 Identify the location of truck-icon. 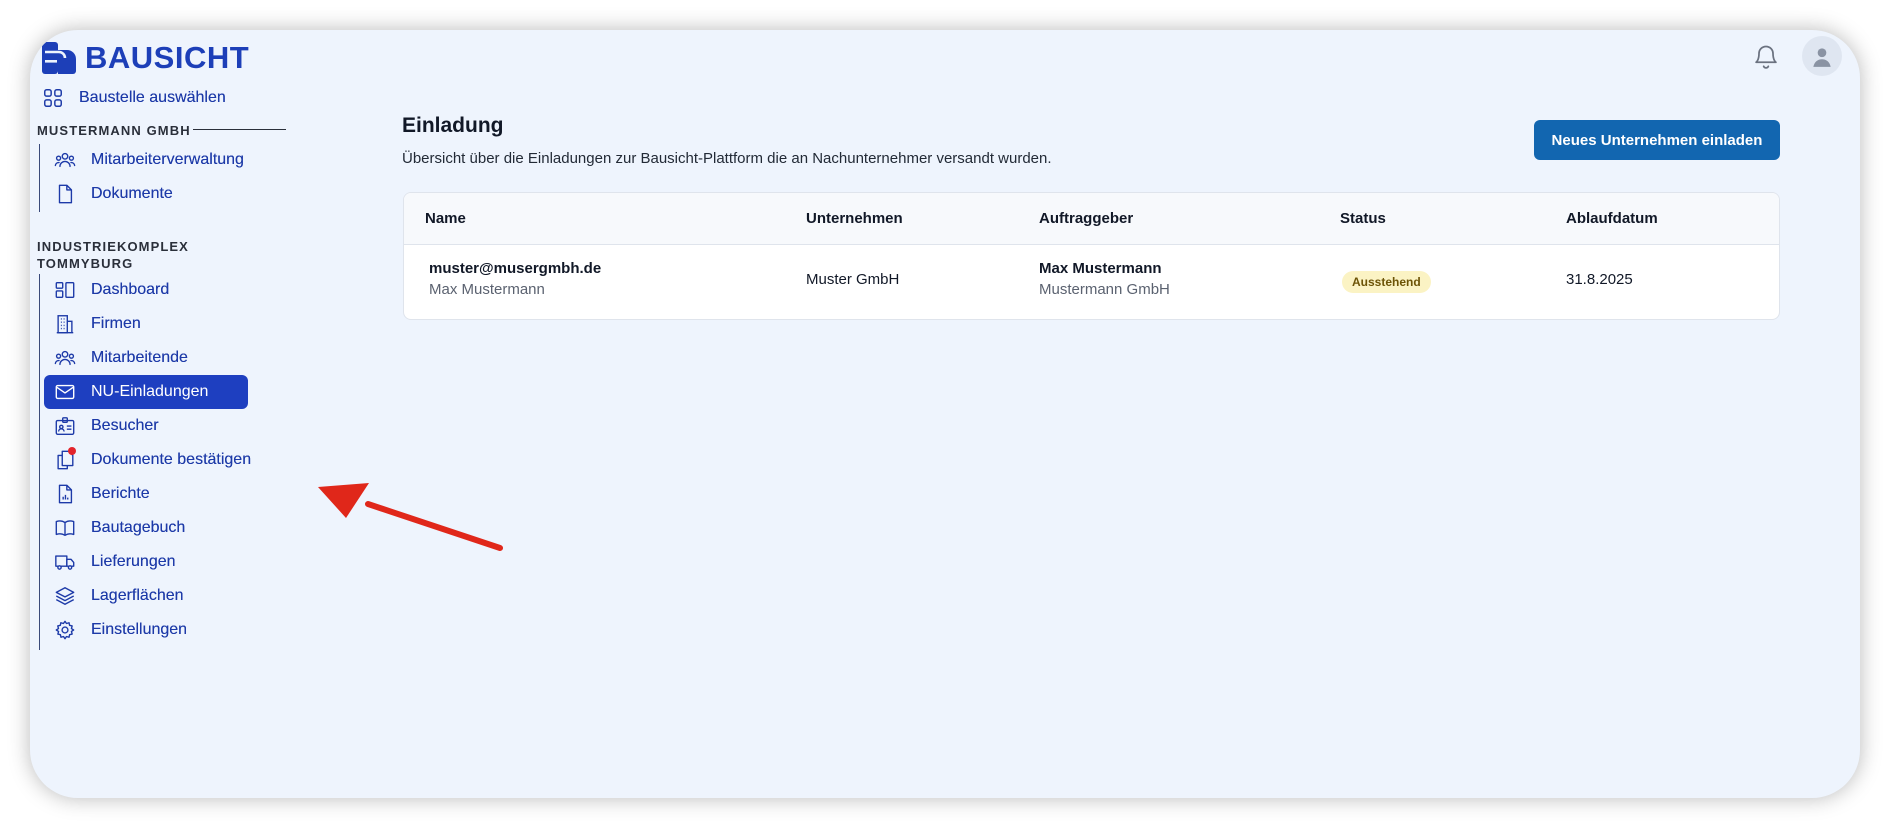
(65, 562).